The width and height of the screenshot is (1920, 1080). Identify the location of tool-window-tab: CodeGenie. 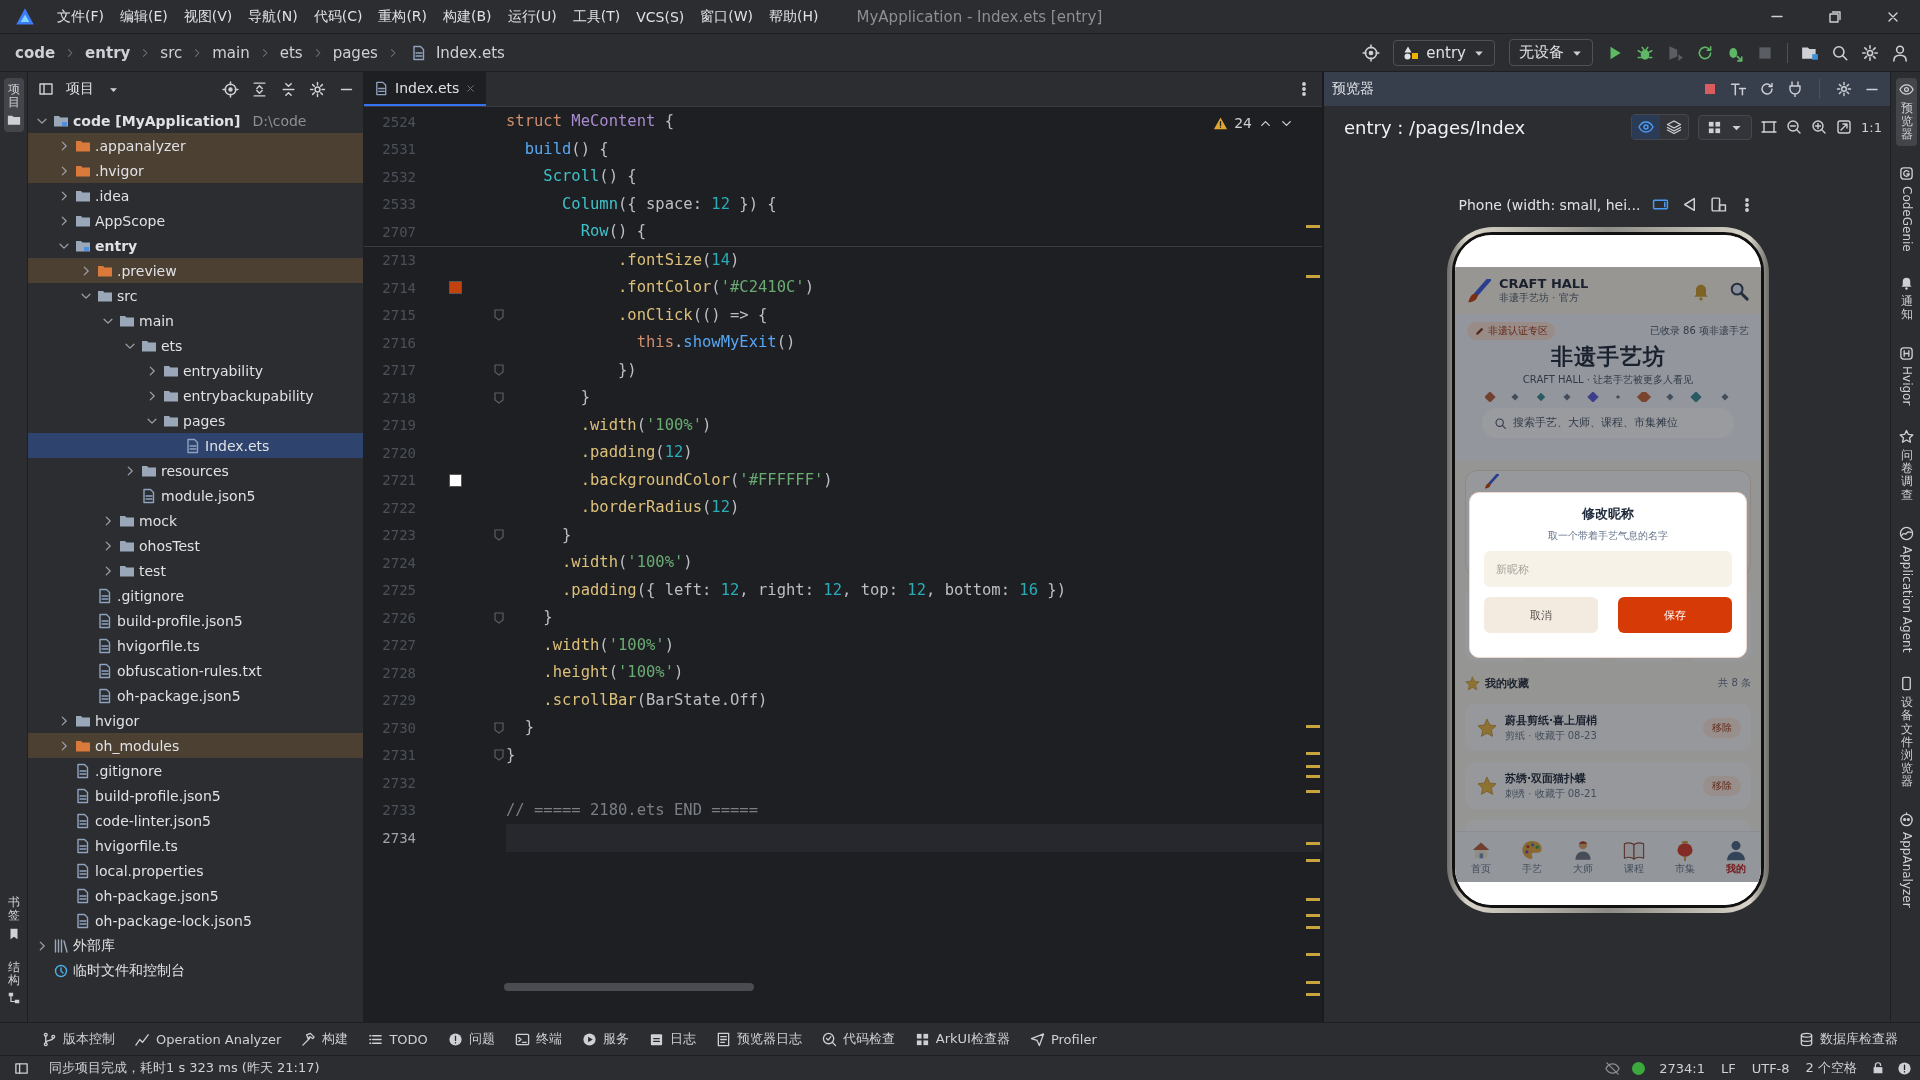
(1906, 208).